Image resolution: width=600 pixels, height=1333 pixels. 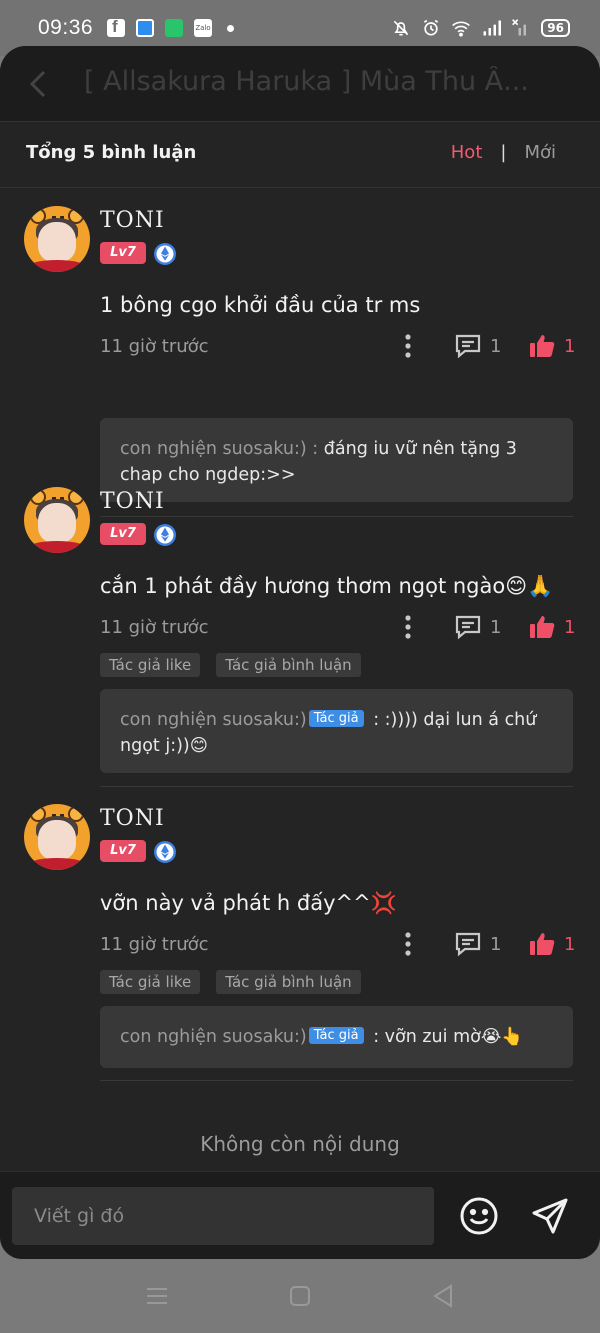 What do you see at coordinates (550, 1216) in the screenshot?
I see `send-icon` at bounding box center [550, 1216].